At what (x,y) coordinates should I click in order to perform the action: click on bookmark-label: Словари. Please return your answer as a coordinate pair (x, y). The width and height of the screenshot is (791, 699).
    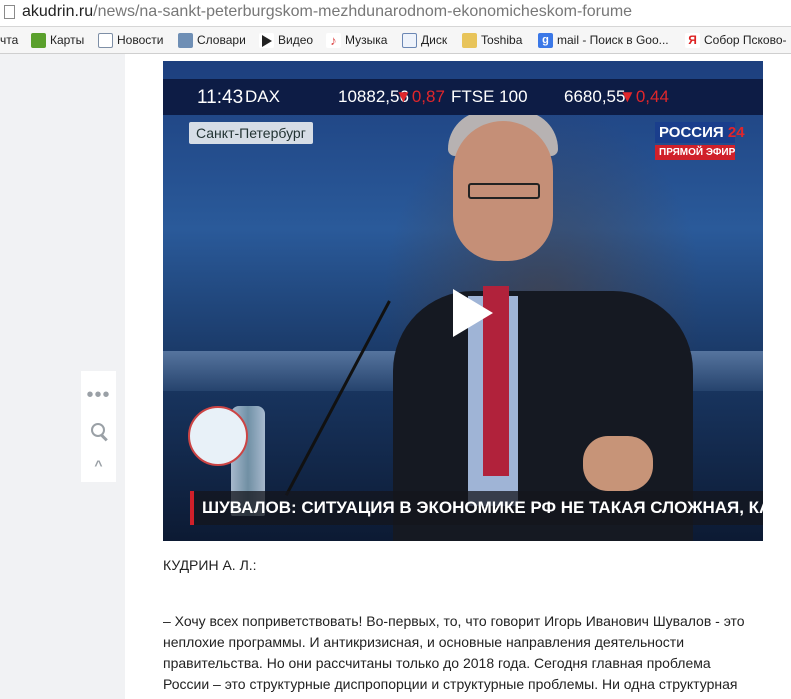
    Looking at the image, I should click on (221, 40).